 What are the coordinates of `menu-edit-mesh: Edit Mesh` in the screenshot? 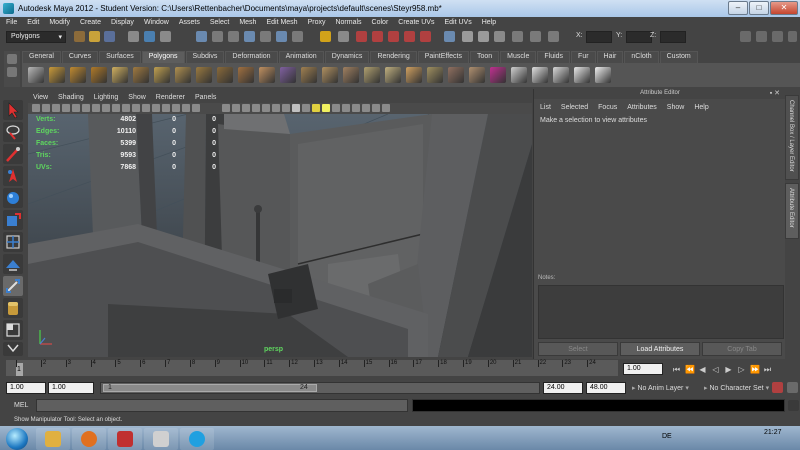 It's located at (280, 23).